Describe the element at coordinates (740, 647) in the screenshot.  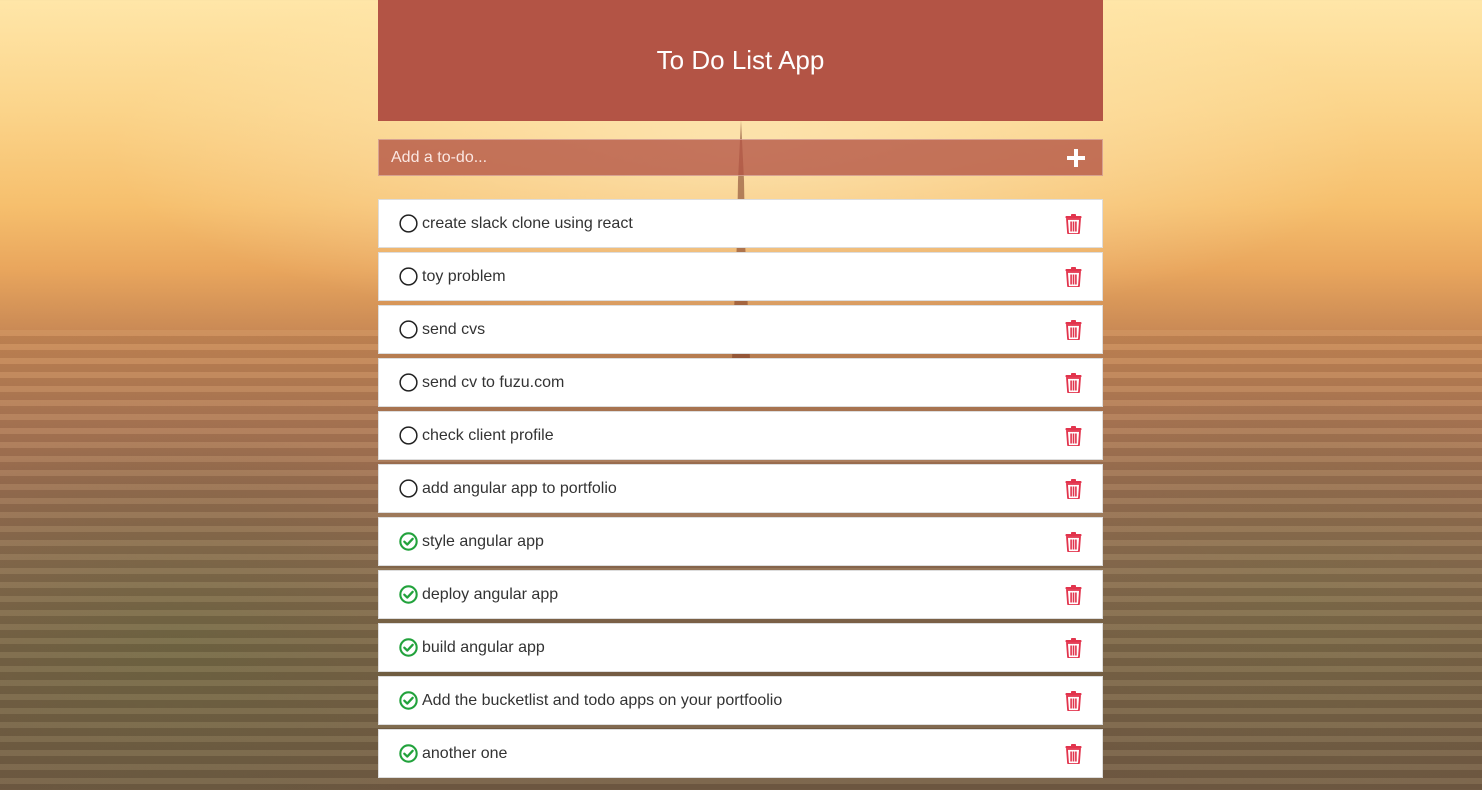
I see `todo-item: build angular app` at that location.